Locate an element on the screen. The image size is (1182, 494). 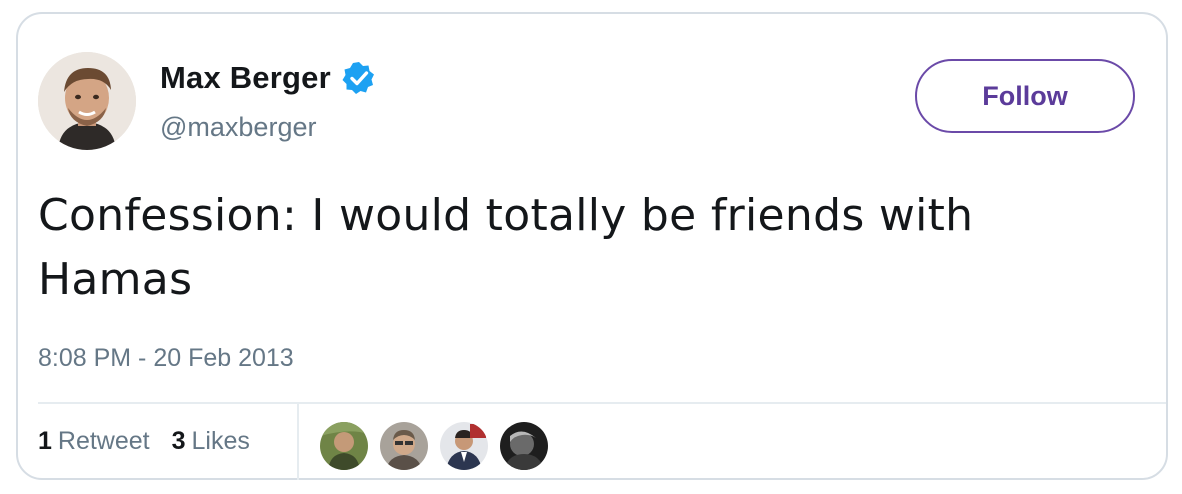
likes-stat: 3 Likes is located at coordinates (211, 441).